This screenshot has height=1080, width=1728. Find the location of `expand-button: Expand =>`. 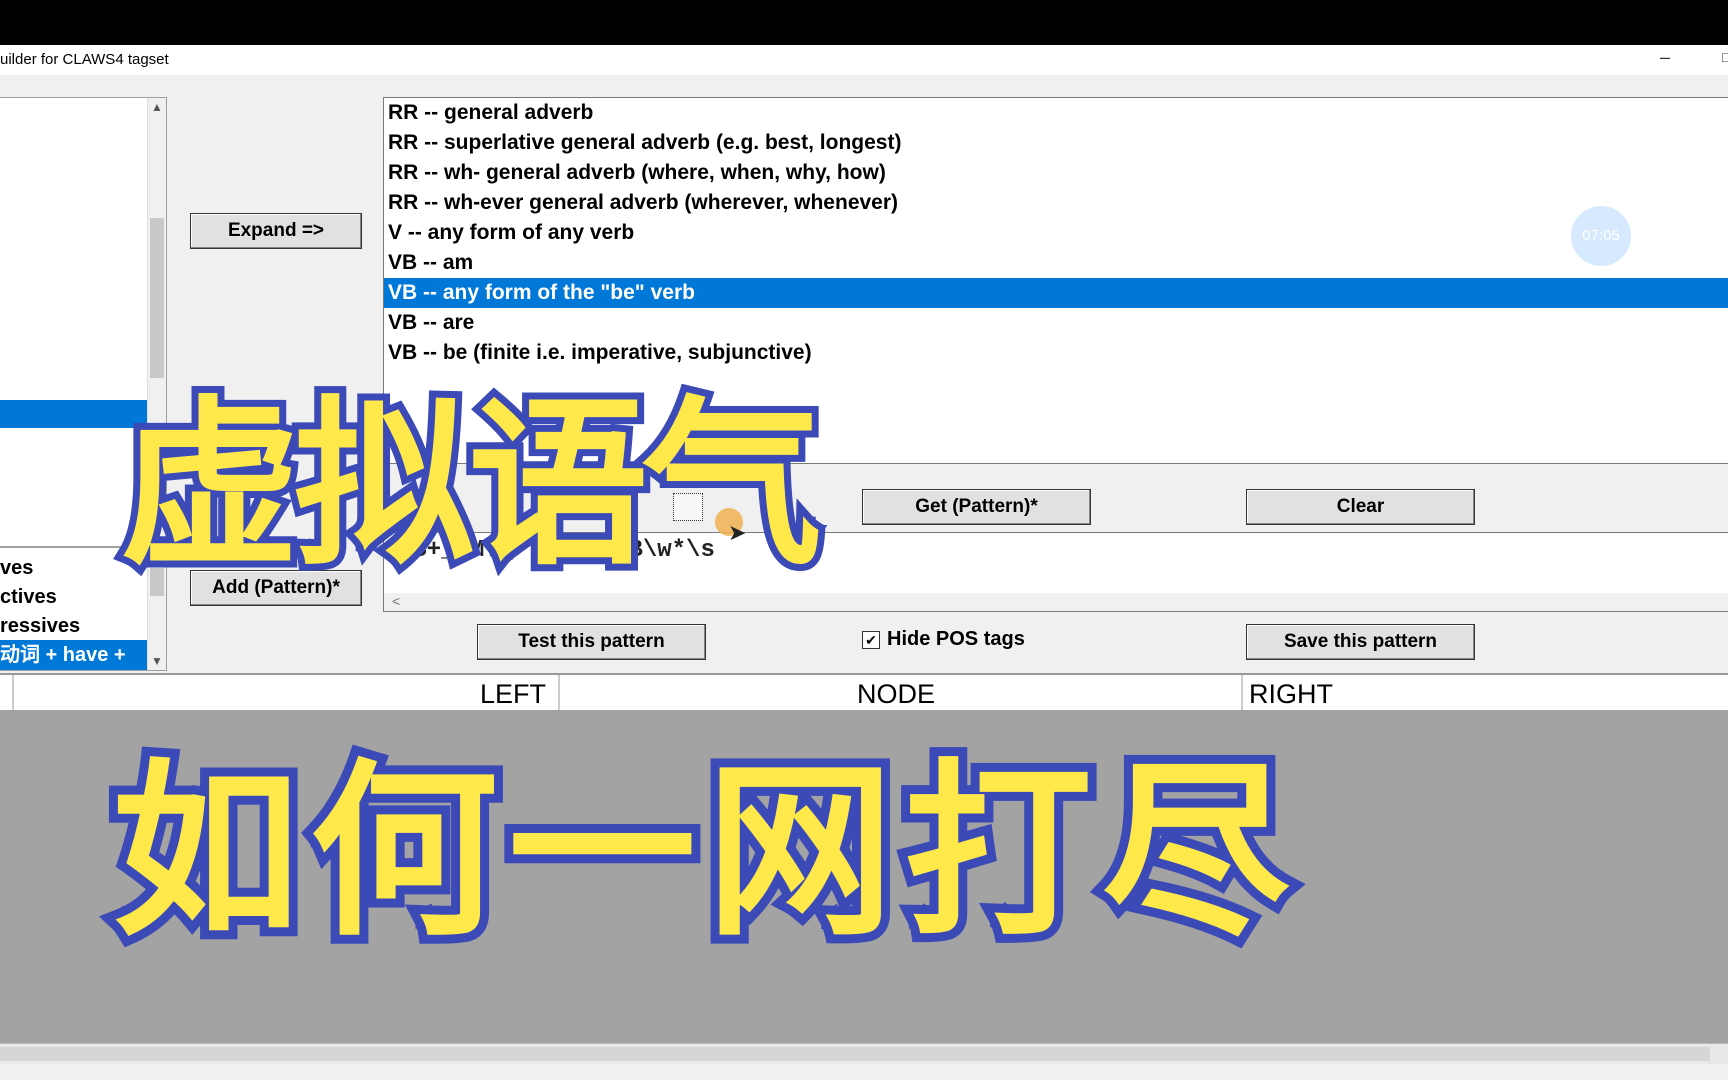

expand-button: Expand => is located at coordinates (276, 231).